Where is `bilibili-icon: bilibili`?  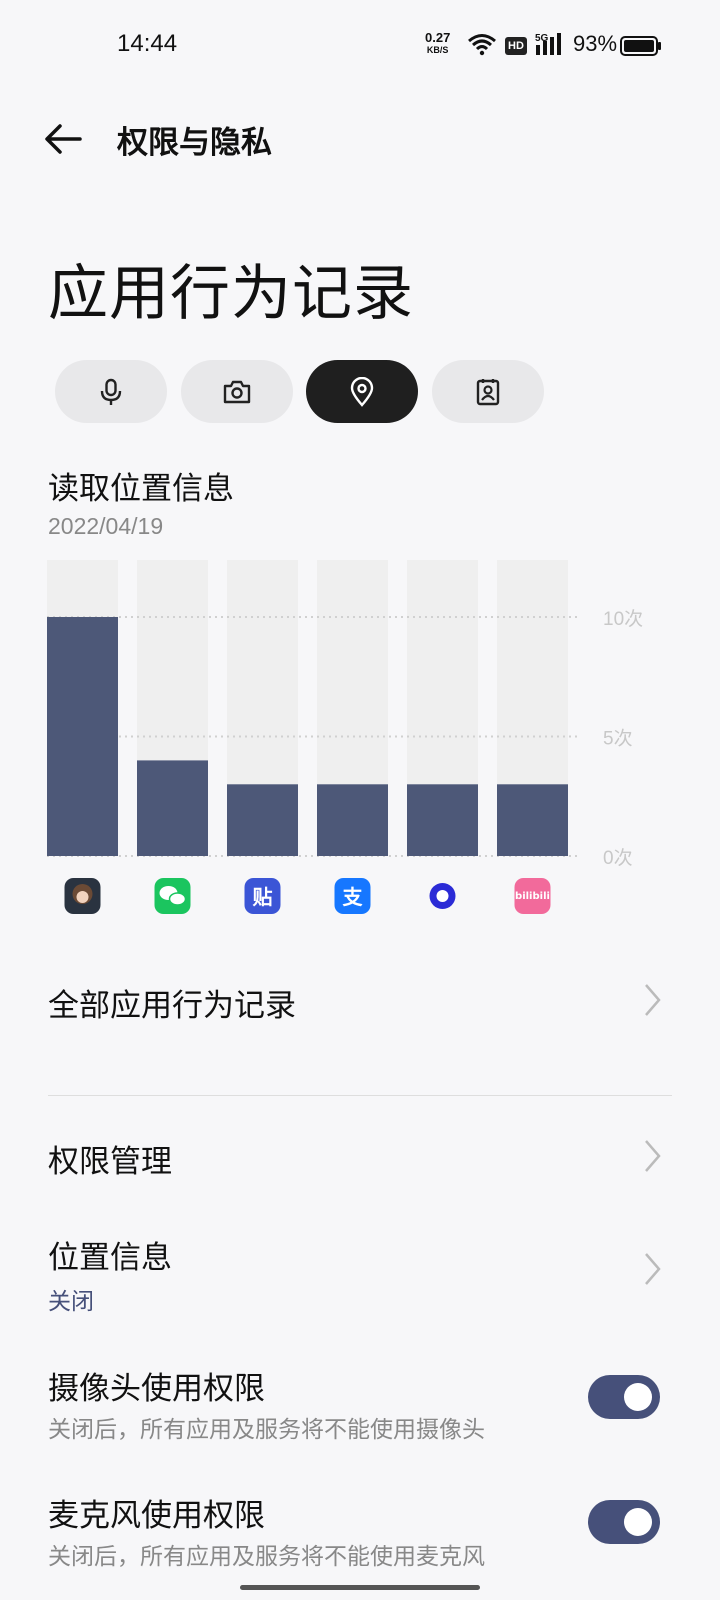 bilibili-icon: bilibili is located at coordinates (532, 896).